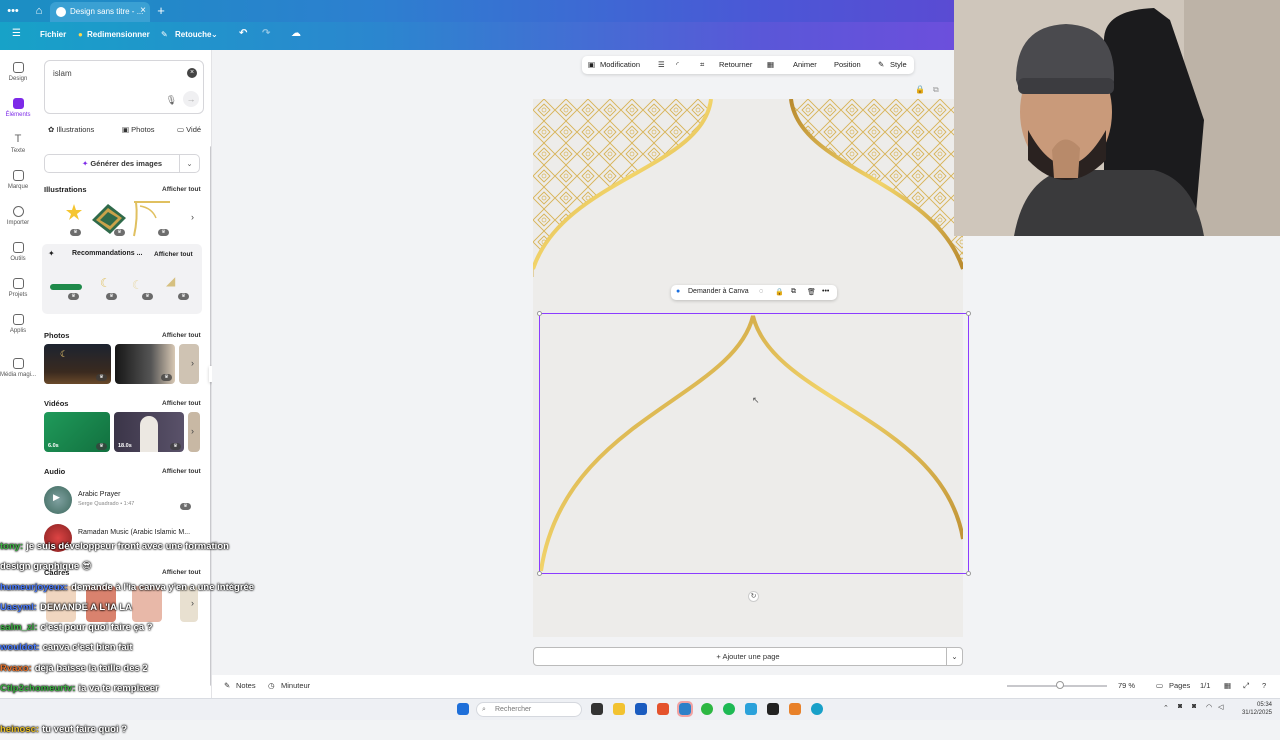 The width and height of the screenshot is (1280, 740). I want to click on photo-prayer-hands: ♛, so click(145, 364).